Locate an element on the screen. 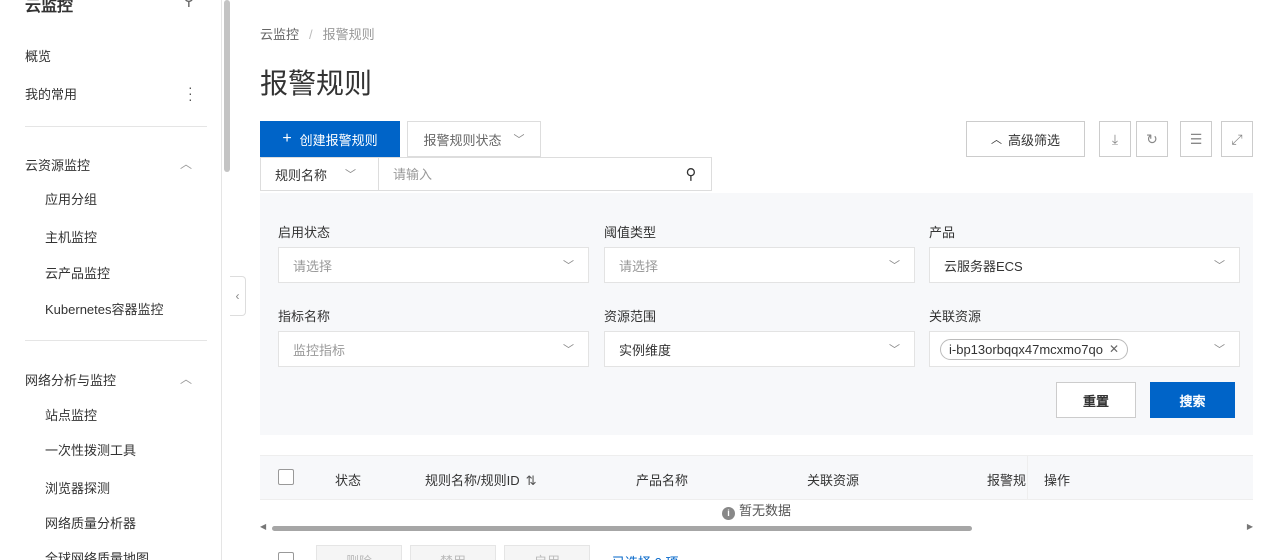 This screenshot has height=560, width=1286. sidebar-item-global-network-map: 全球网络质量地图 is located at coordinates (97, 554).